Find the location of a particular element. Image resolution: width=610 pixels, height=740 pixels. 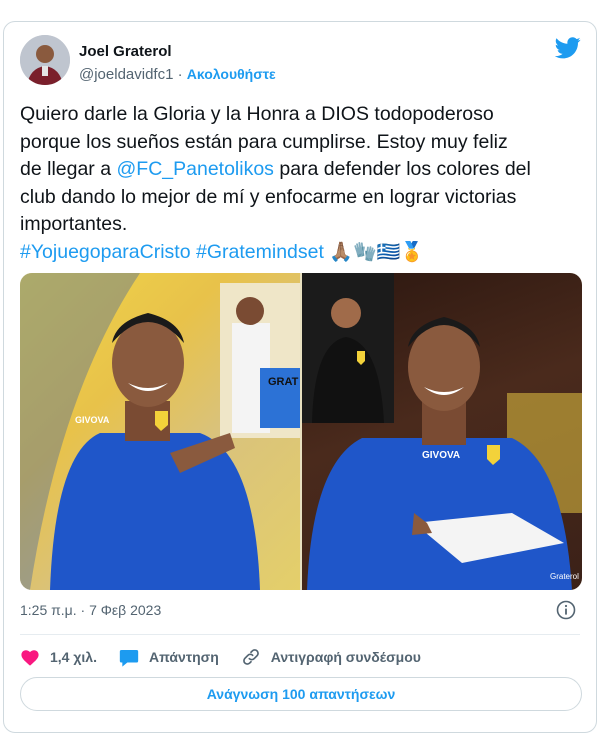

copy-link-button: Αντιγραφή συνδέσμου is located at coordinates (331, 657).